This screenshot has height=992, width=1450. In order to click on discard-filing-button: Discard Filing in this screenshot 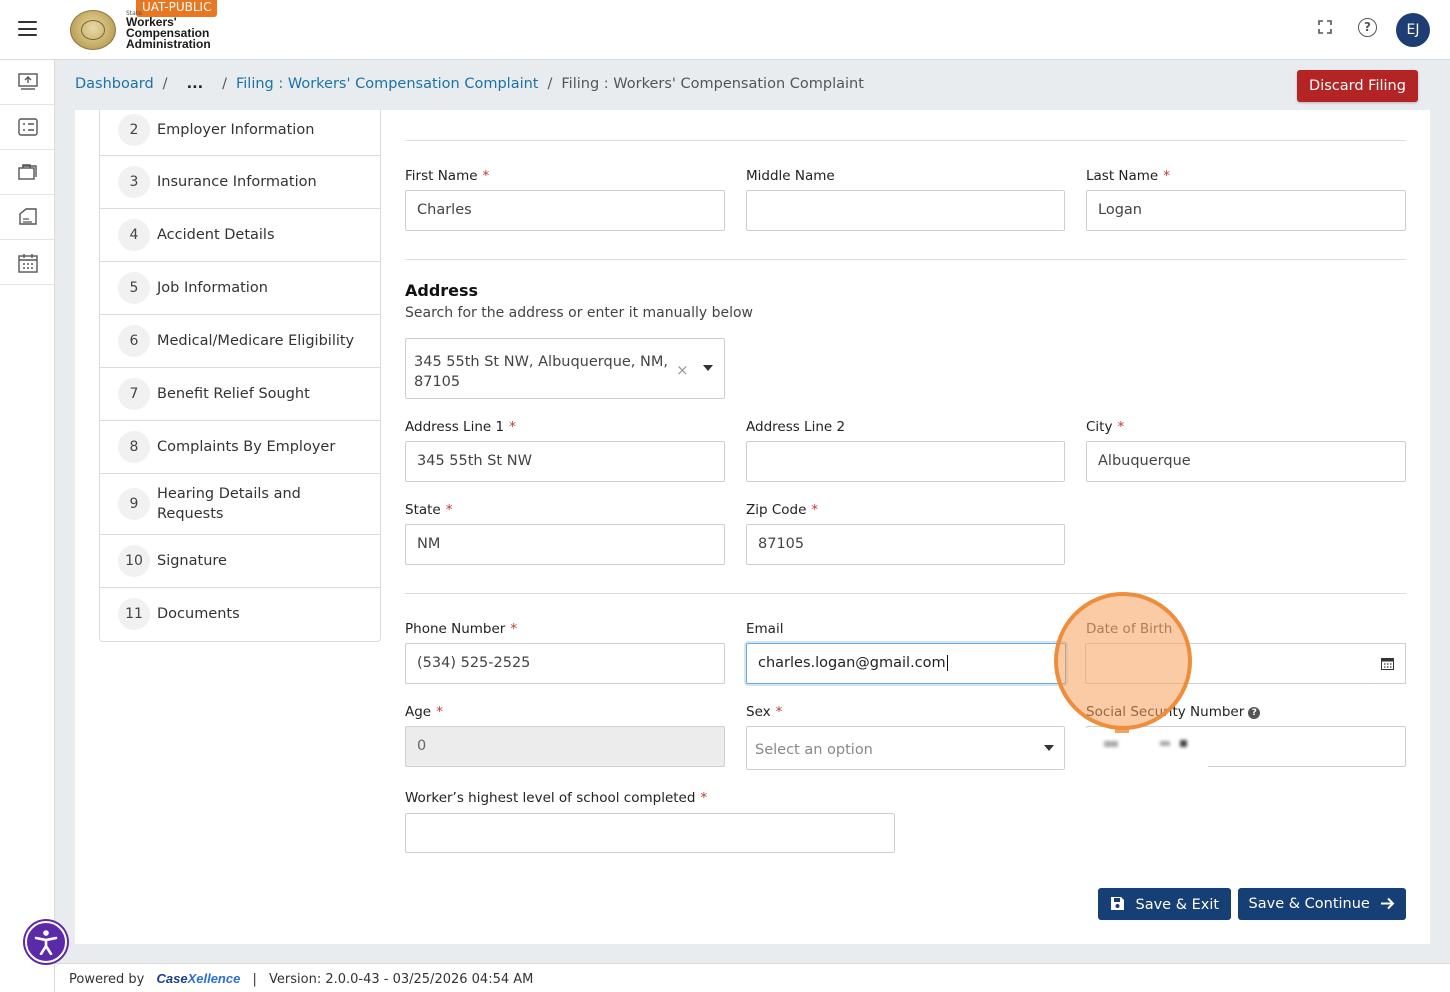, I will do `click(1357, 86)`.